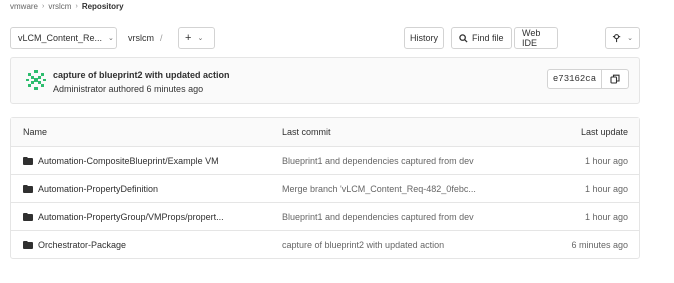  I want to click on web-ide-button: Web IDE, so click(536, 38).